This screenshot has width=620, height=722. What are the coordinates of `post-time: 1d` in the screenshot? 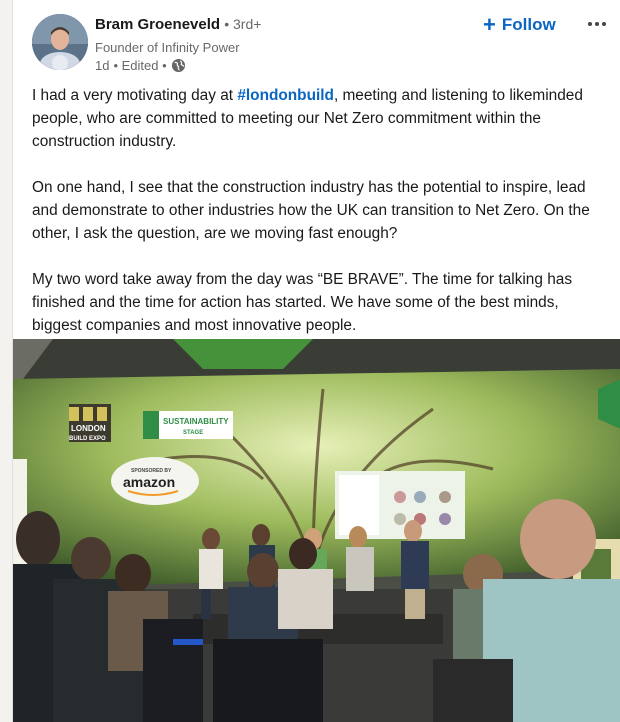 It's located at (102, 65).